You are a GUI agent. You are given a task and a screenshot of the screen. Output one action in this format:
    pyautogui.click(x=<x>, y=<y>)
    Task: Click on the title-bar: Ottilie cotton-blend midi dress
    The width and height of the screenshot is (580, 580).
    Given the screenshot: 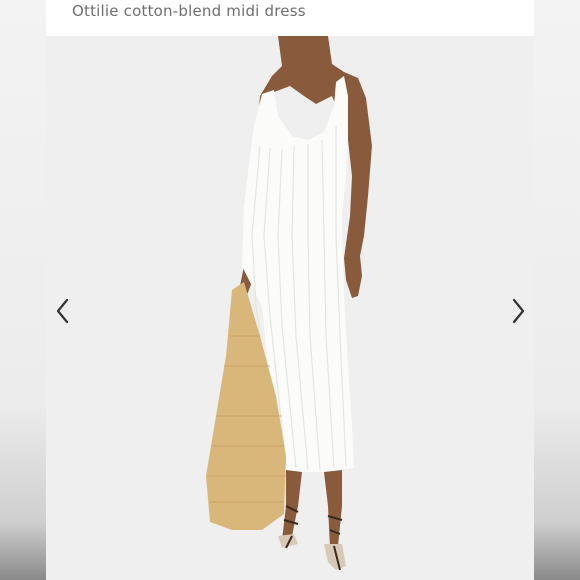 What is the action you would take?
    pyautogui.click(x=290, y=18)
    